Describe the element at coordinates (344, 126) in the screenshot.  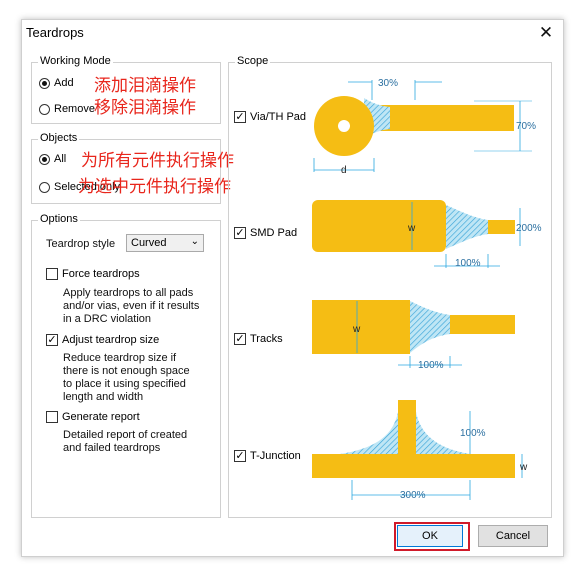
I see `via-hole` at that location.